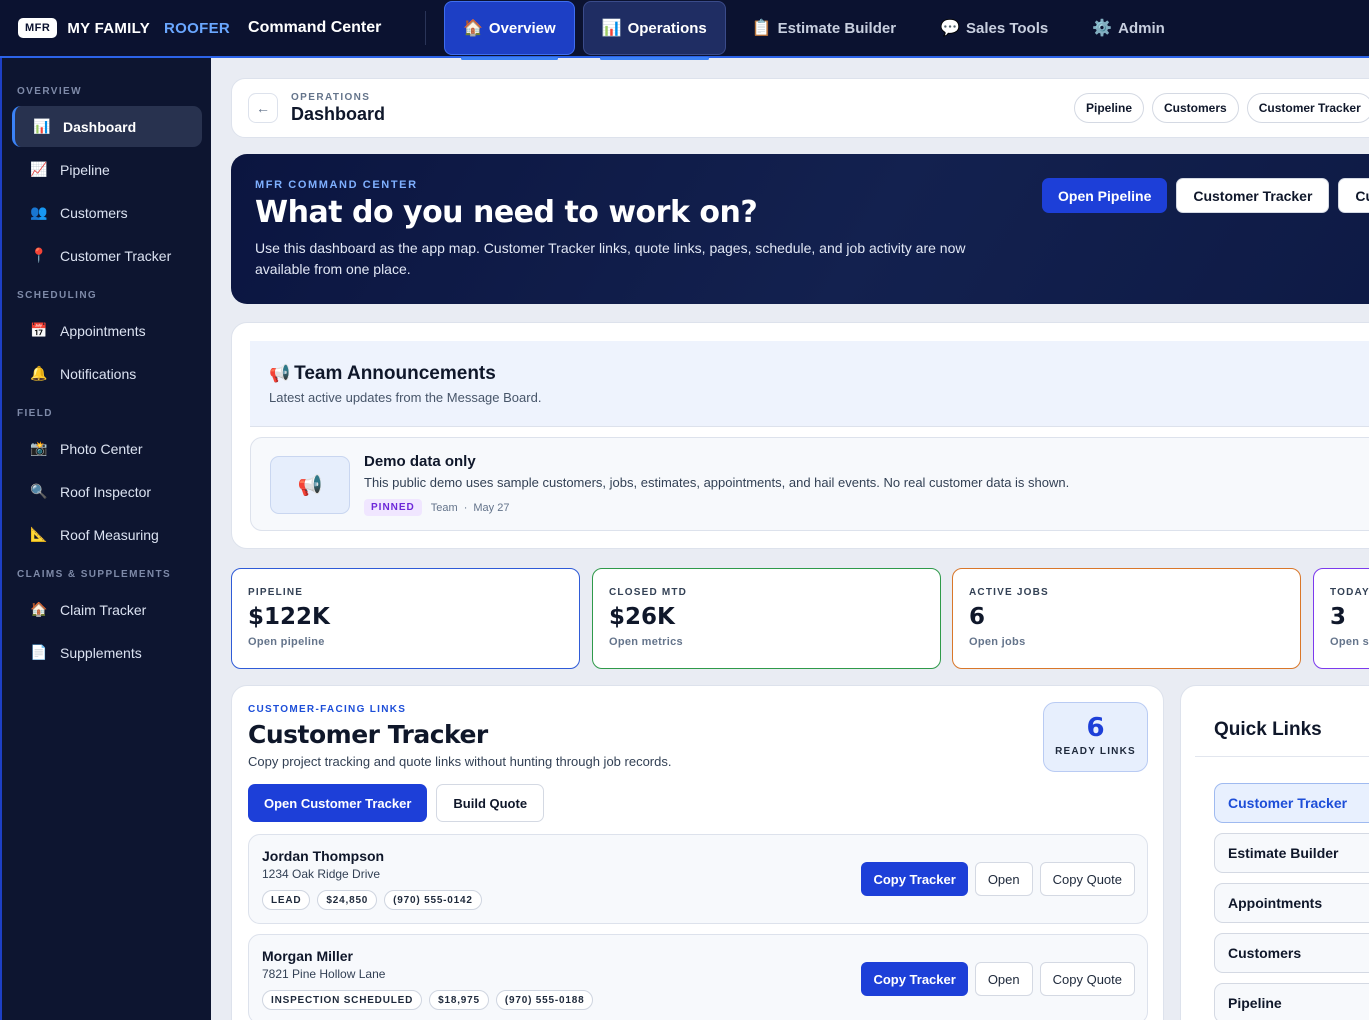  What do you see at coordinates (368, 734) in the screenshot?
I see `tracker-title: Customer Tracker` at bounding box center [368, 734].